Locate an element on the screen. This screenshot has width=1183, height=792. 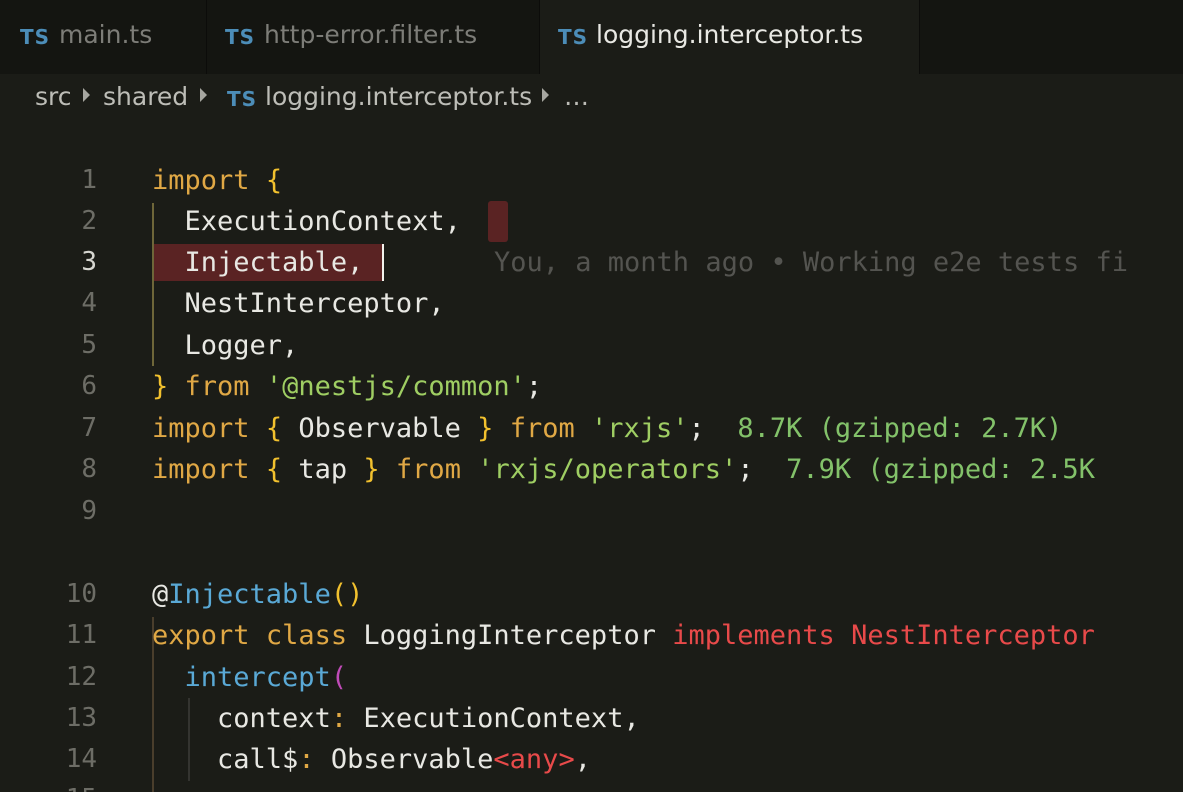
line-number-current: 3 is located at coordinates (89, 262).